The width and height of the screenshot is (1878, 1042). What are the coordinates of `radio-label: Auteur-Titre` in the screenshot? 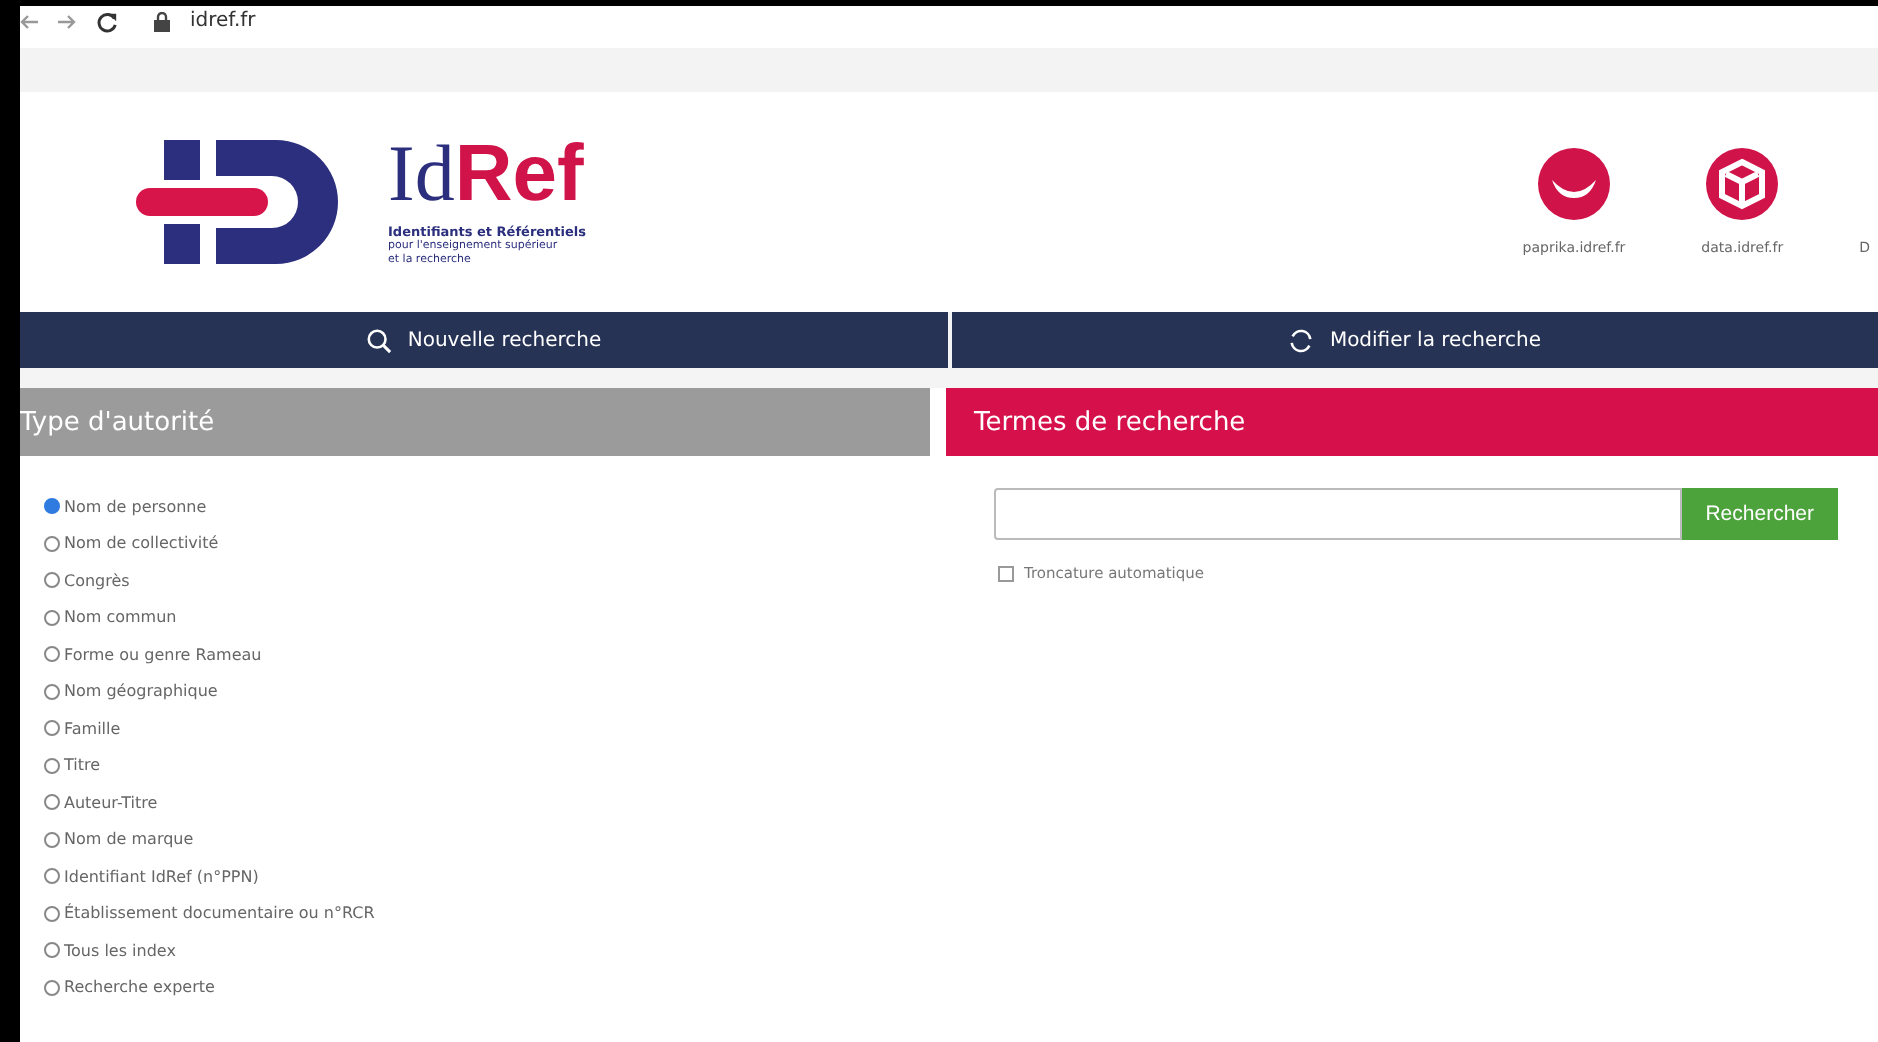 It's located at (111, 802).